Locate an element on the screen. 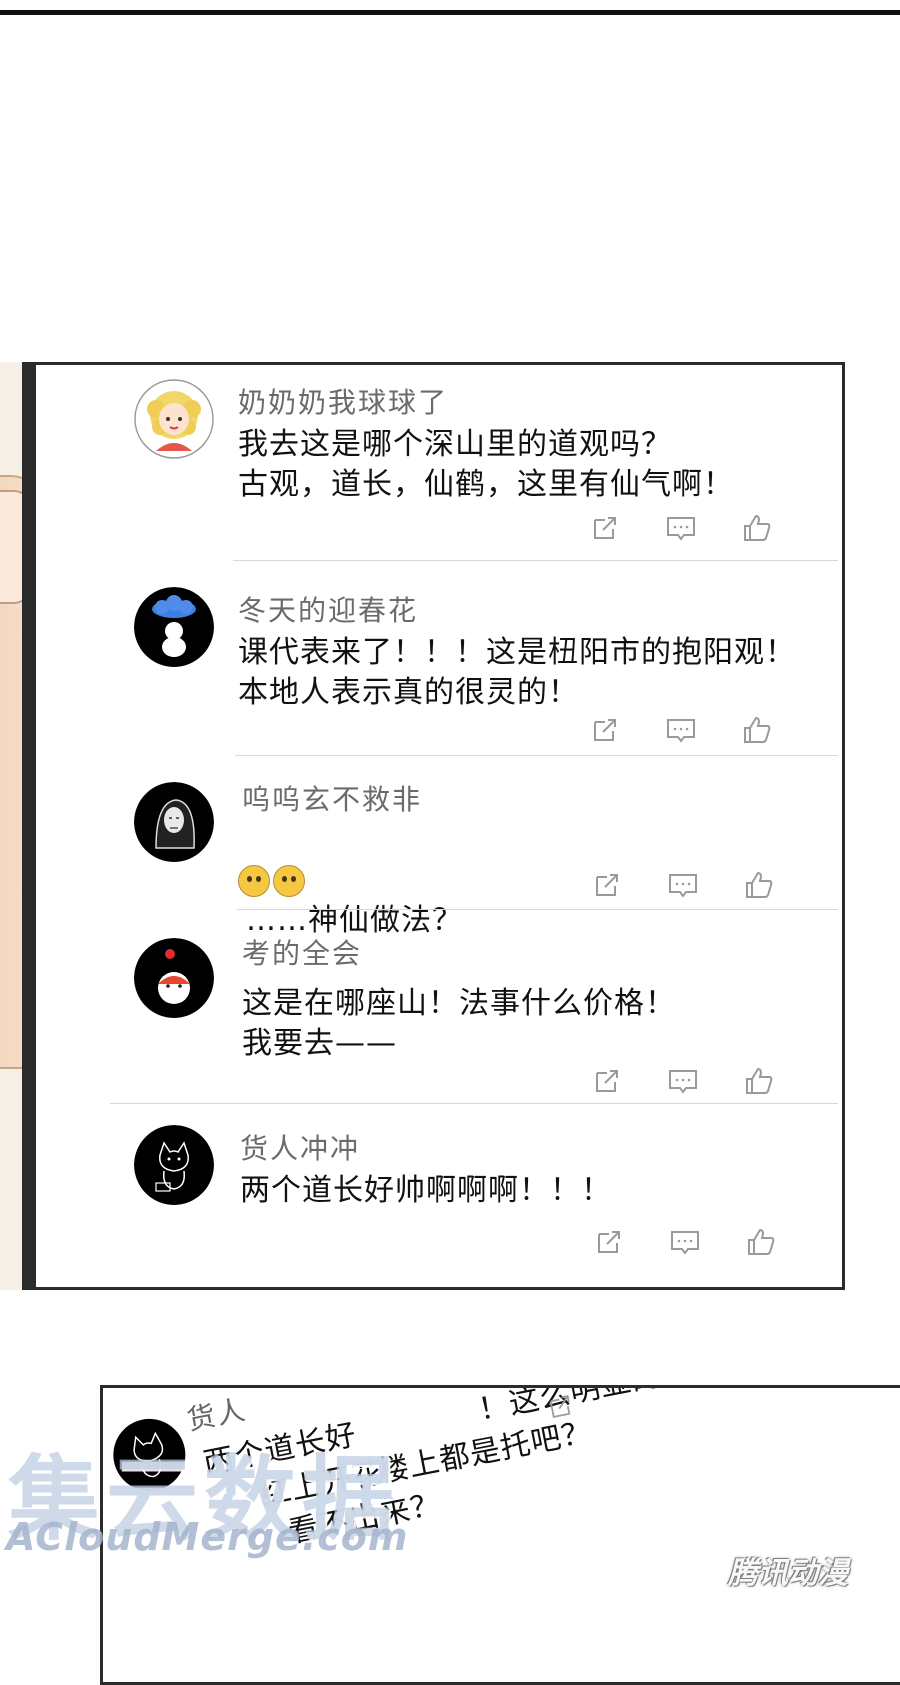 Image resolution: width=900 pixels, height=1685 pixels. comment-text: 课代表来了！！！这是杻阳市的抱阳观！ 本地人表示真的很灵的！ is located at coordinates (517, 672).